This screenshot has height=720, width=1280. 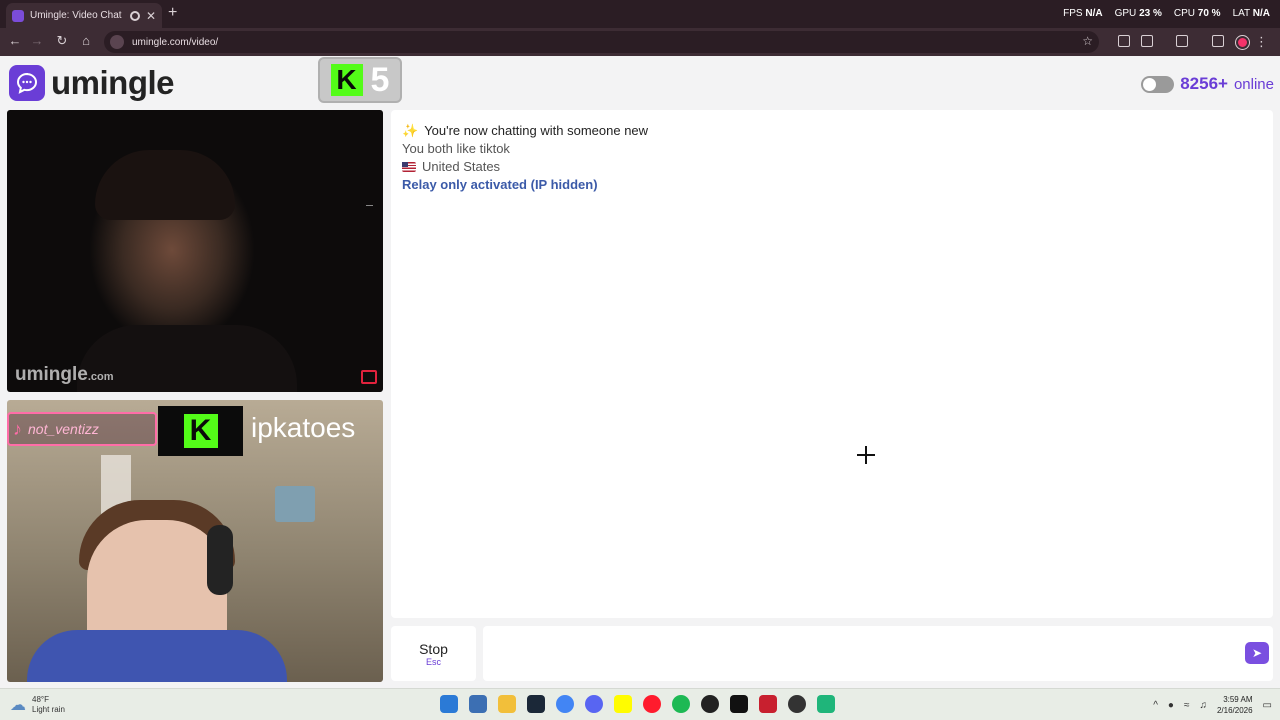 What do you see at coordinates (220, 560) in the screenshot?
I see `headphones` at bounding box center [220, 560].